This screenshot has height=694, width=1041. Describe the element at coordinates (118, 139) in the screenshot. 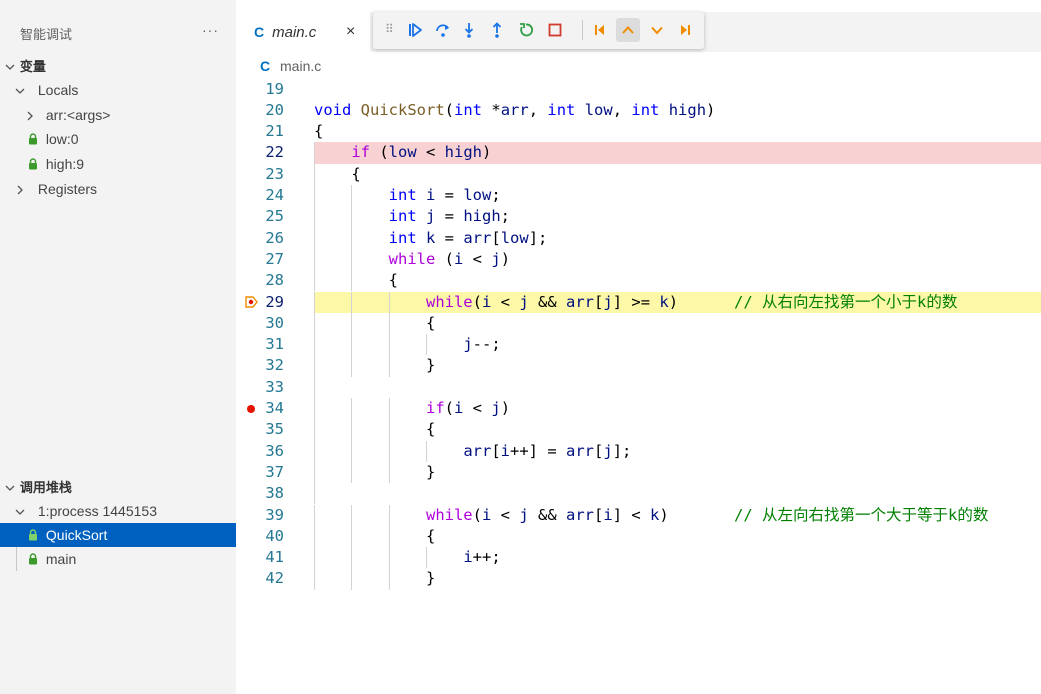

I see `variable-low: low:0` at that location.